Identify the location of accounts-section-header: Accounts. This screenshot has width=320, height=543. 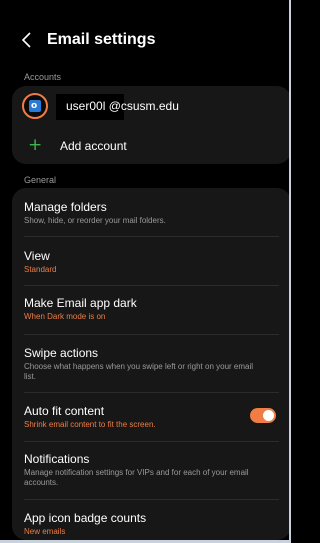
(43, 77).